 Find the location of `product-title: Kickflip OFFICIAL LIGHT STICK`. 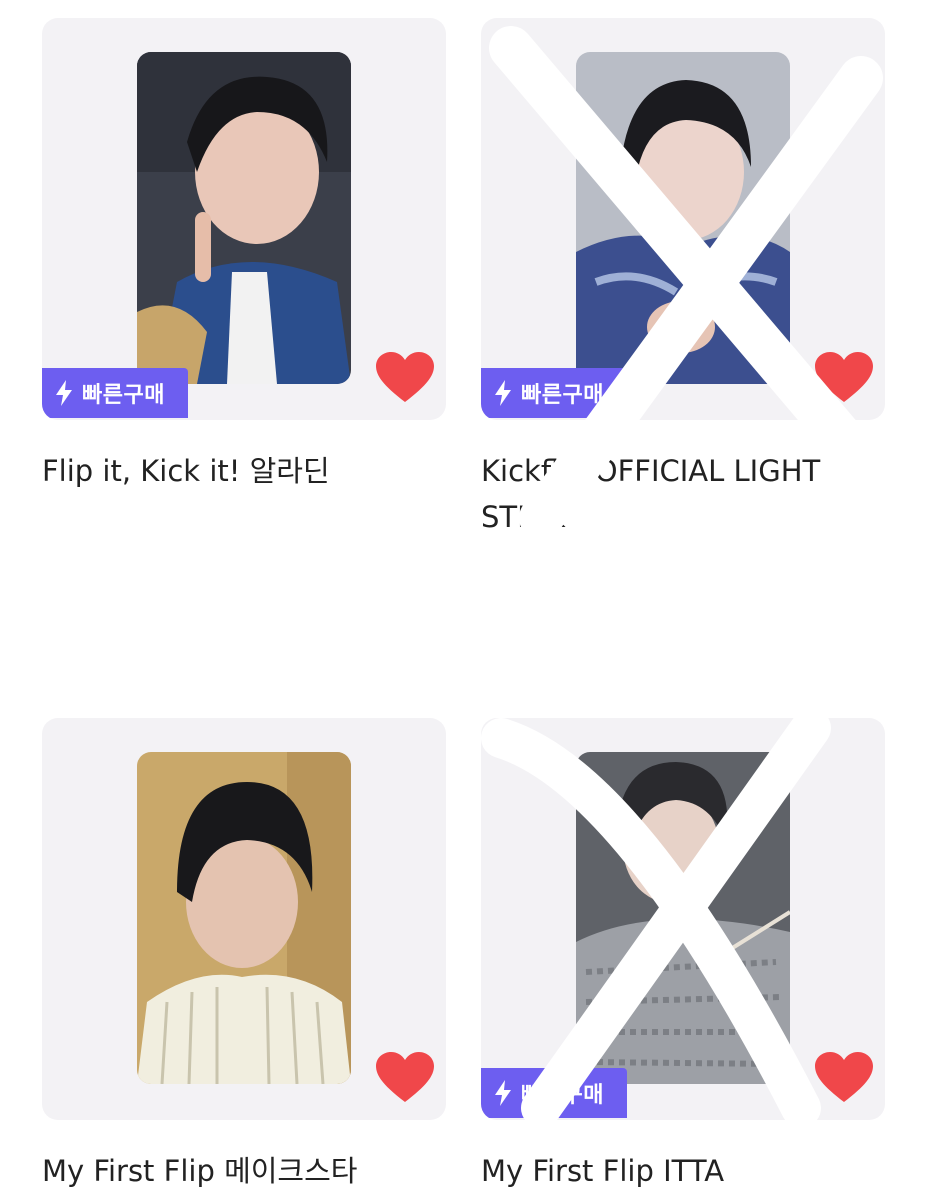

product-title: Kickflip OFFICIAL LIGHT STICK is located at coordinates (676, 494).